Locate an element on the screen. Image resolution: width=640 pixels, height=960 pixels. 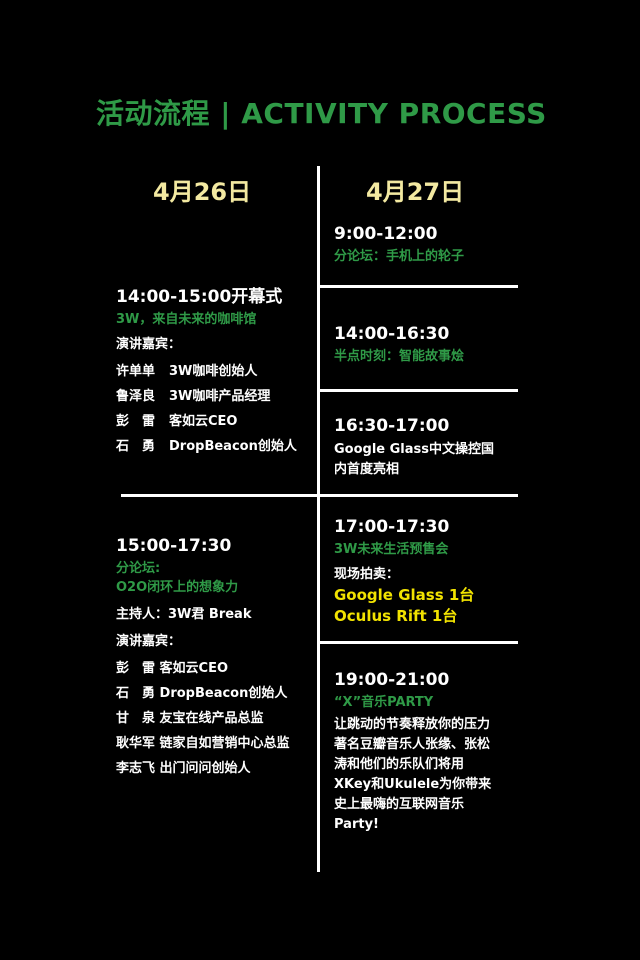
speaker-row: 耿华军 链家自如营销中心总监 is located at coordinates (203, 743).